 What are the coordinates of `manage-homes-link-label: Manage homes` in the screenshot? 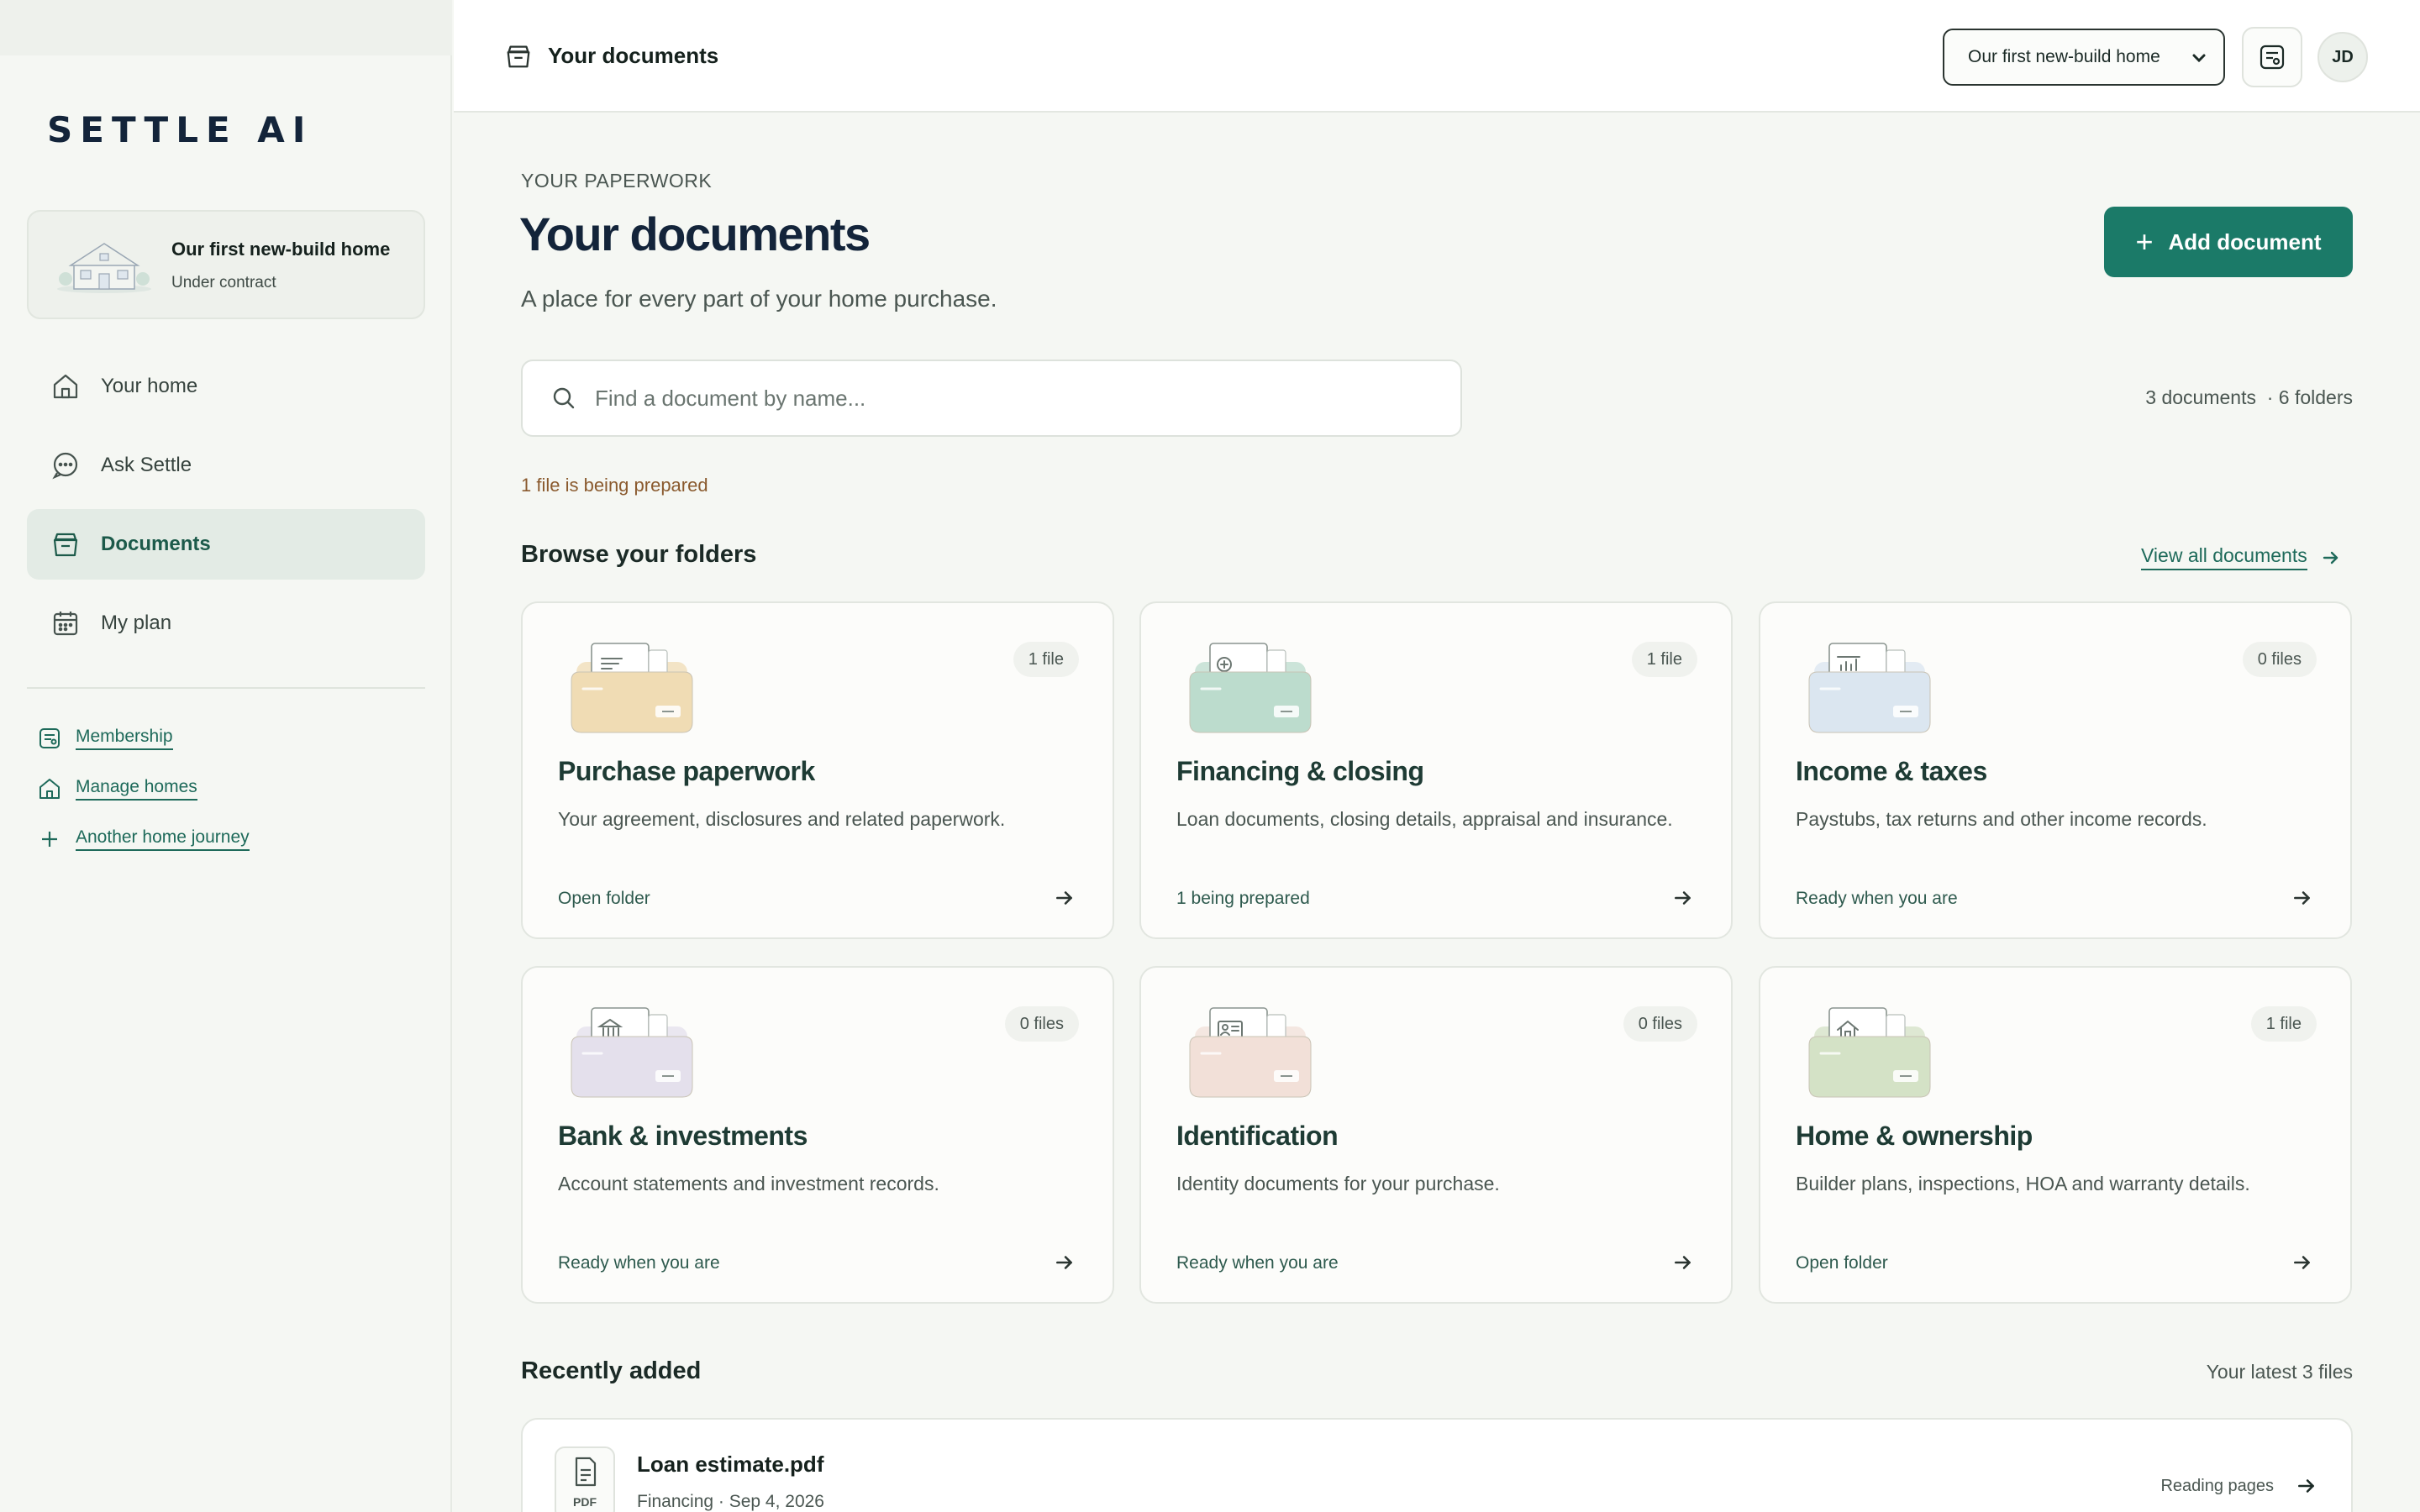 It's located at (136, 789).